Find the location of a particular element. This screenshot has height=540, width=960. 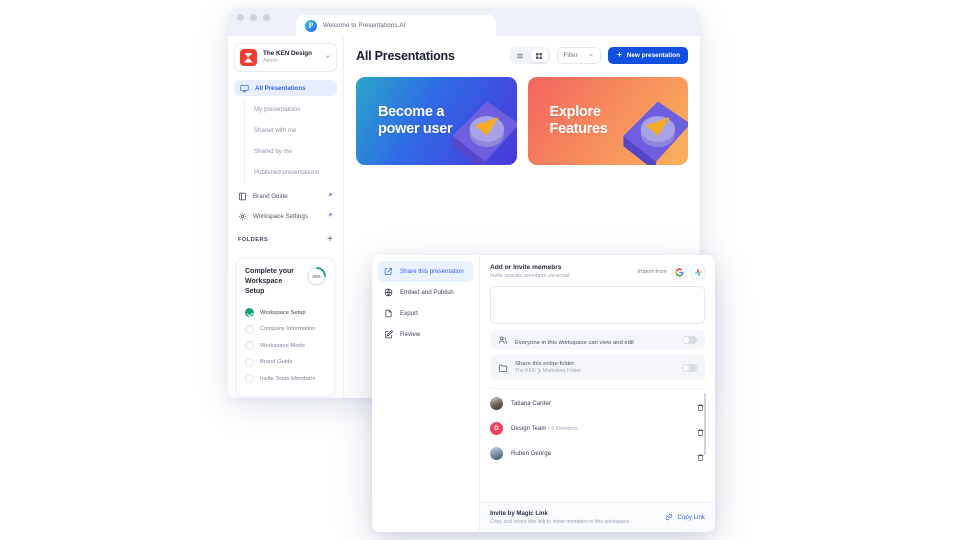

maximize-icon is located at coordinates (266, 17).